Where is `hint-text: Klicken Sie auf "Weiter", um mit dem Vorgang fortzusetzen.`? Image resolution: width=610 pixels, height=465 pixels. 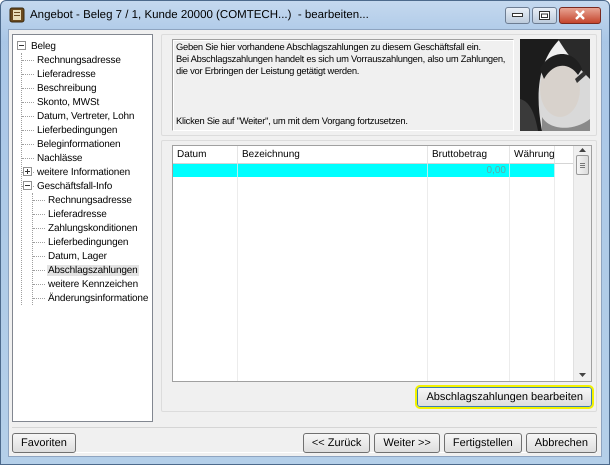
hint-text: Klicken Sie auf "Weiter", um mit dem Vorgang fortzusetzen. is located at coordinates (292, 121).